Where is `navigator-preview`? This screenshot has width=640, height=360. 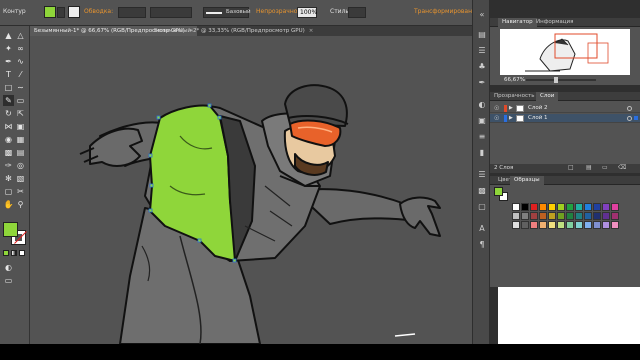 navigator-preview is located at coordinates (565, 52).